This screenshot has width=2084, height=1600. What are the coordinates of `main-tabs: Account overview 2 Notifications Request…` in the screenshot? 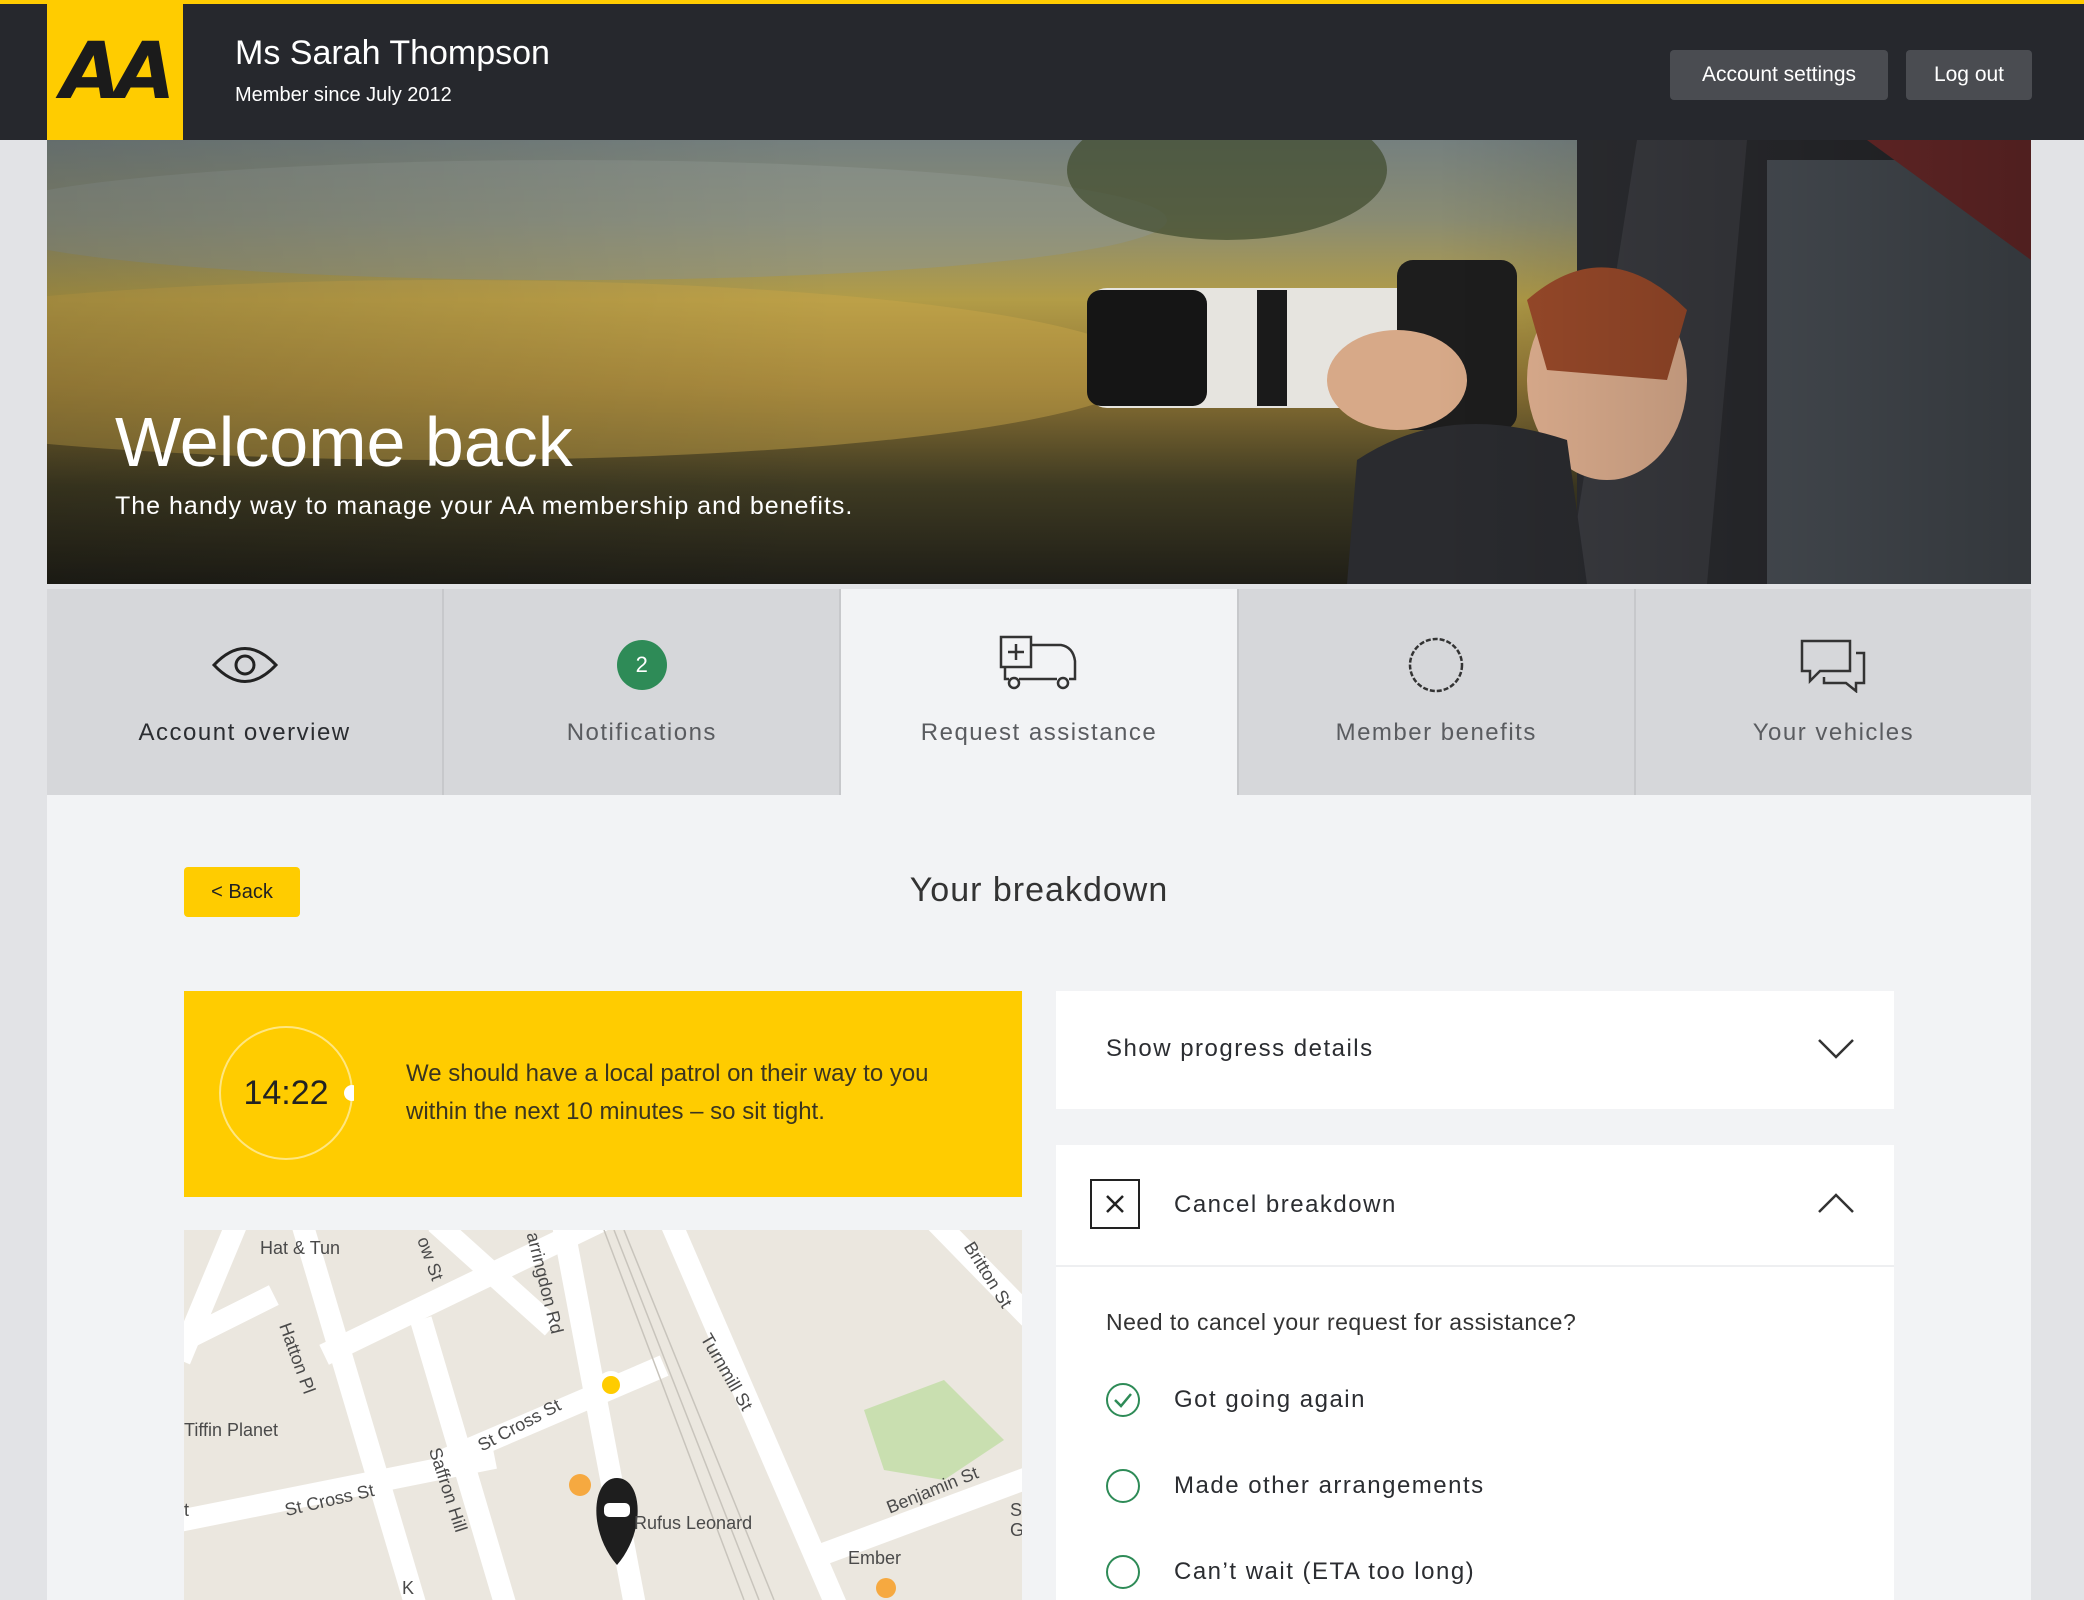 It's located at (1039, 692).